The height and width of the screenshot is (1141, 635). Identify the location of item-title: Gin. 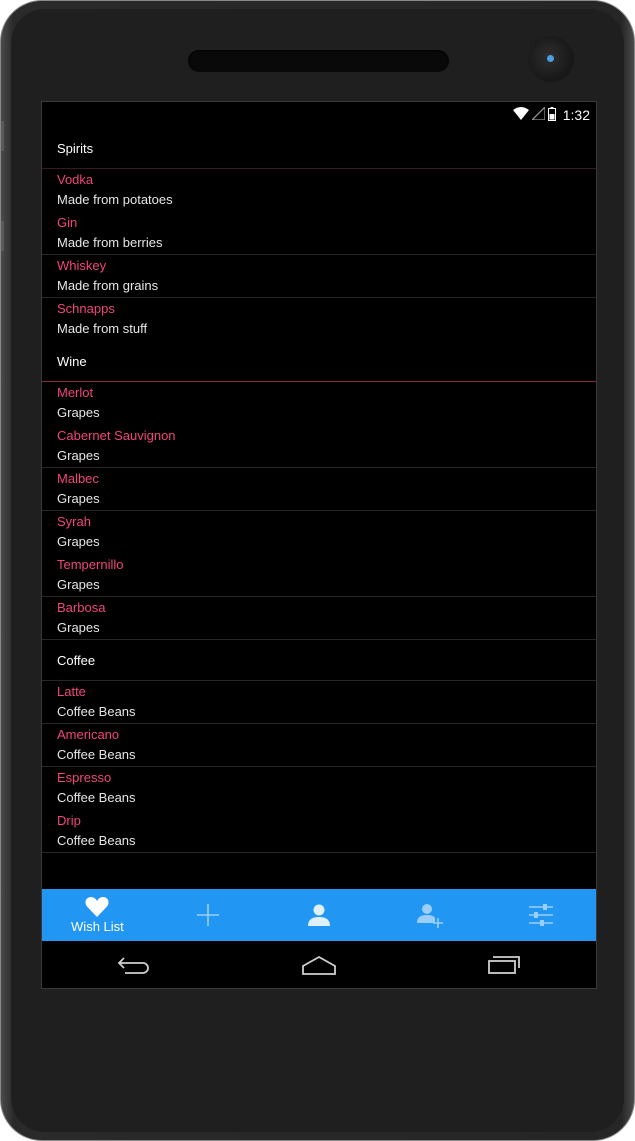
(67, 222).